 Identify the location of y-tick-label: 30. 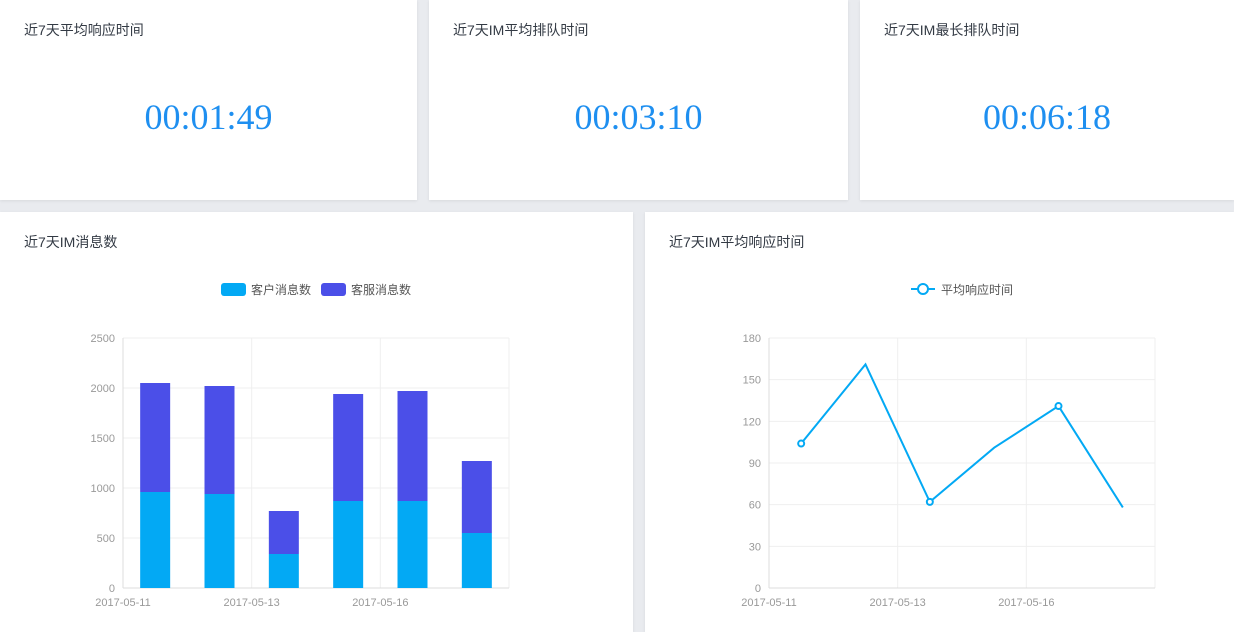
(755, 547).